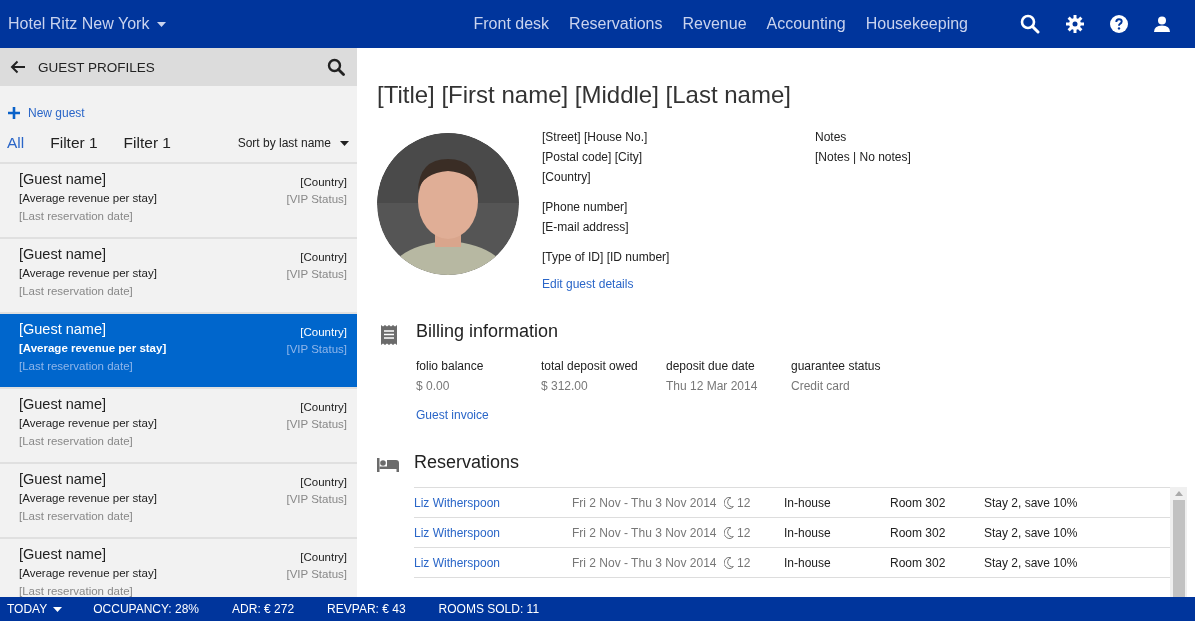 This screenshot has width=1195, height=621. Describe the element at coordinates (616, 24) in the screenshot. I see `nav-link: Reservations` at that location.